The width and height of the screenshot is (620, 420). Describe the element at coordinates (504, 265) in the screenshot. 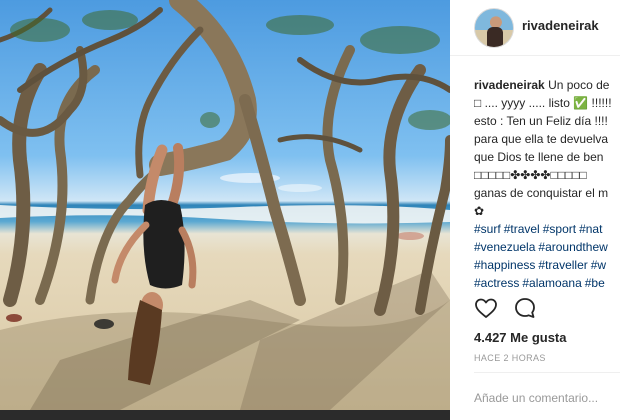

I see `hashtag-link: #happiness` at that location.